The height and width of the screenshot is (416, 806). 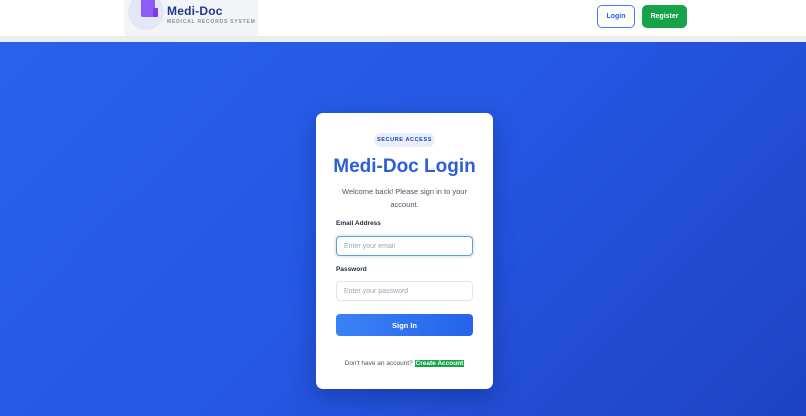 I want to click on signup-prompt-text: Don't have an account?, so click(x=378, y=363).